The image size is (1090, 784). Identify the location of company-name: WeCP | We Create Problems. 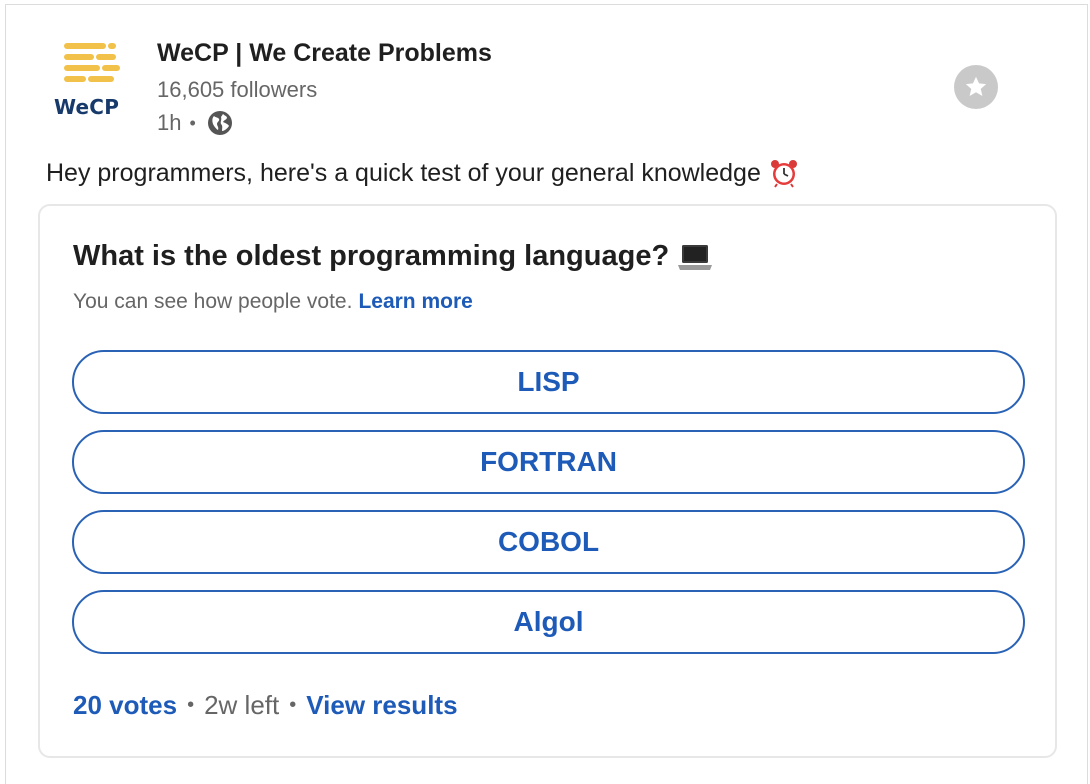
(324, 53).